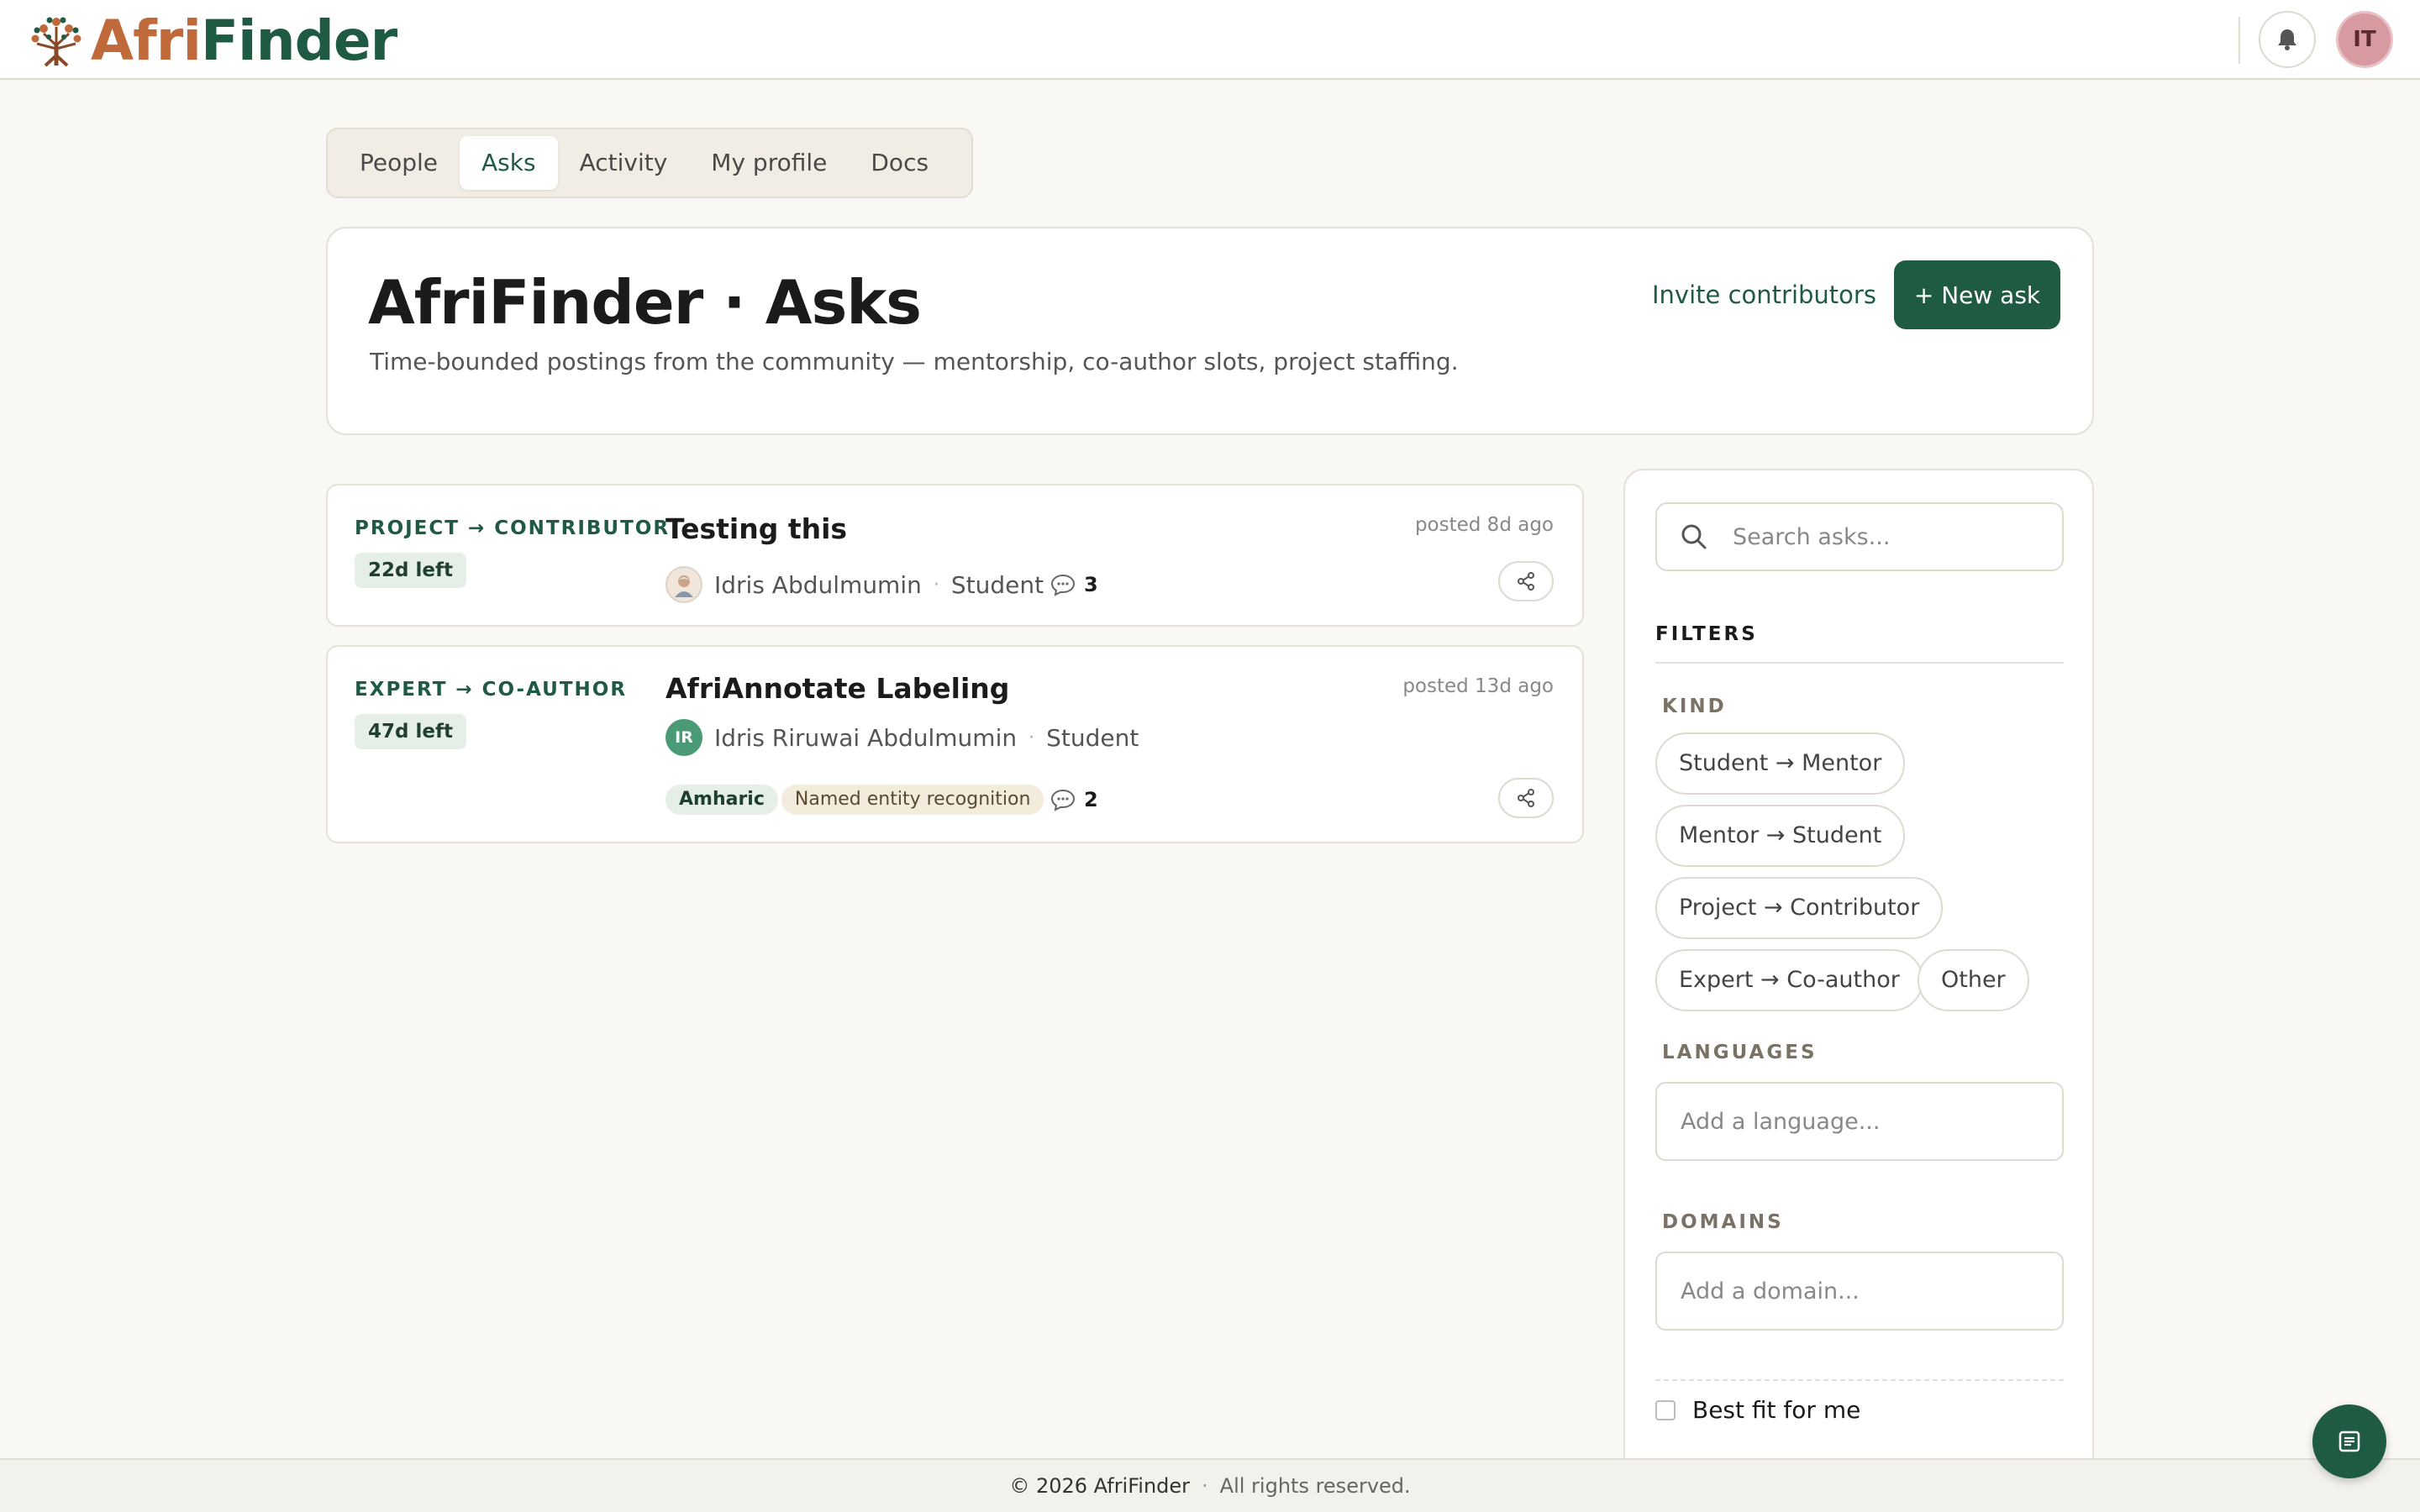  What do you see at coordinates (1781, 836) in the screenshot?
I see `kind-filter-mentor-student: Mentor → Student` at bounding box center [1781, 836].